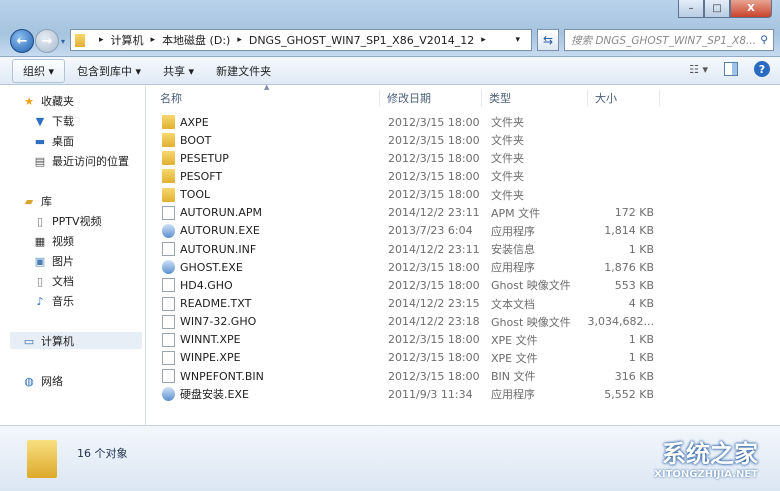 This screenshot has height=491, width=780. Describe the element at coordinates (53, 261) in the screenshot. I see `sidebar-item-pictures: ▣ 图片` at that location.